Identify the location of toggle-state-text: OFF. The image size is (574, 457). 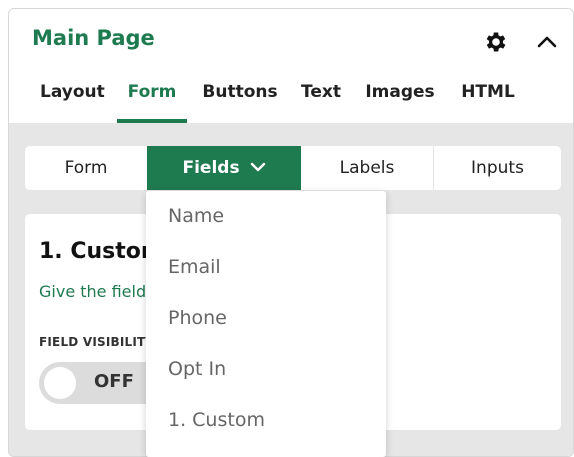
(114, 381).